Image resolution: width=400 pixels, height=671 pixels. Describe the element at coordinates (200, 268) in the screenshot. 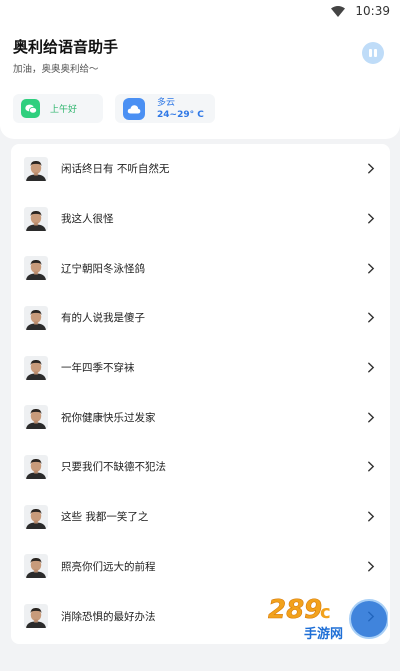

I see `list-item-3: 辽宁朝阳冬泳怪鸽` at that location.